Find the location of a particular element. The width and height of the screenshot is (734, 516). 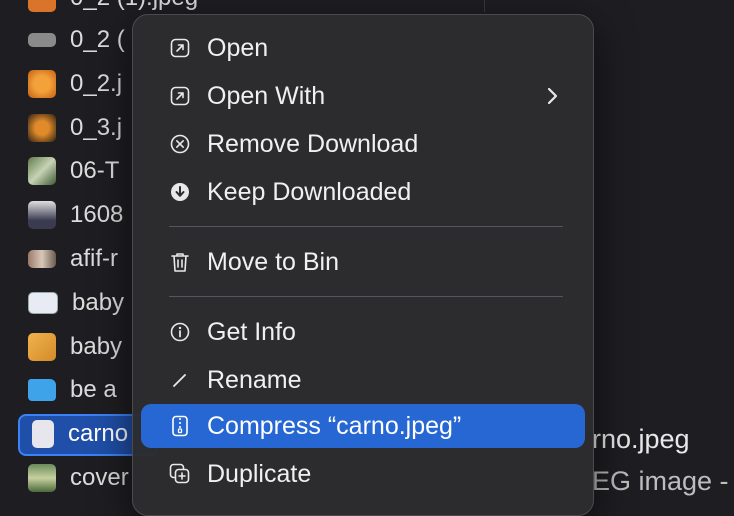

file-row: cover is located at coordinates (78, 478).